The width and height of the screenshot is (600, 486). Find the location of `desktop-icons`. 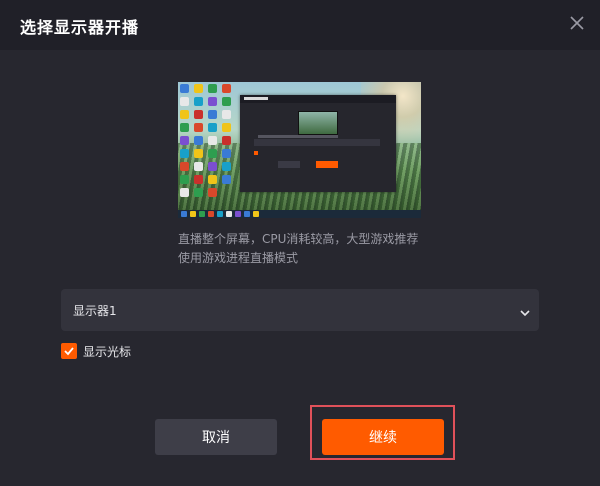

desktop-icons is located at coordinates (209, 147).